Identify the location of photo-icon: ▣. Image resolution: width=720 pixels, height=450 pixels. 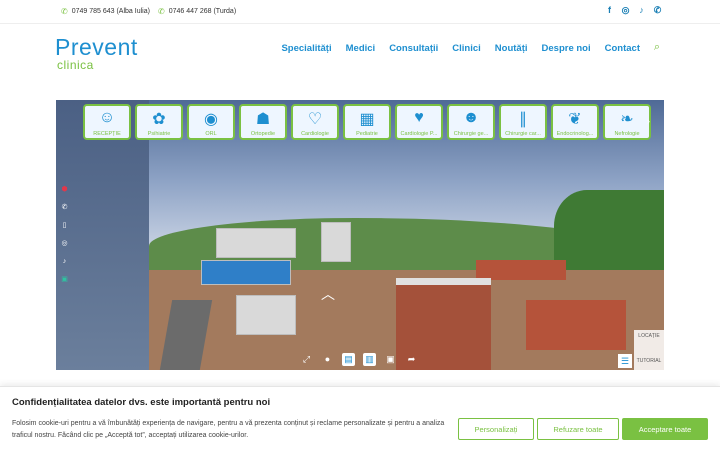
(390, 359).